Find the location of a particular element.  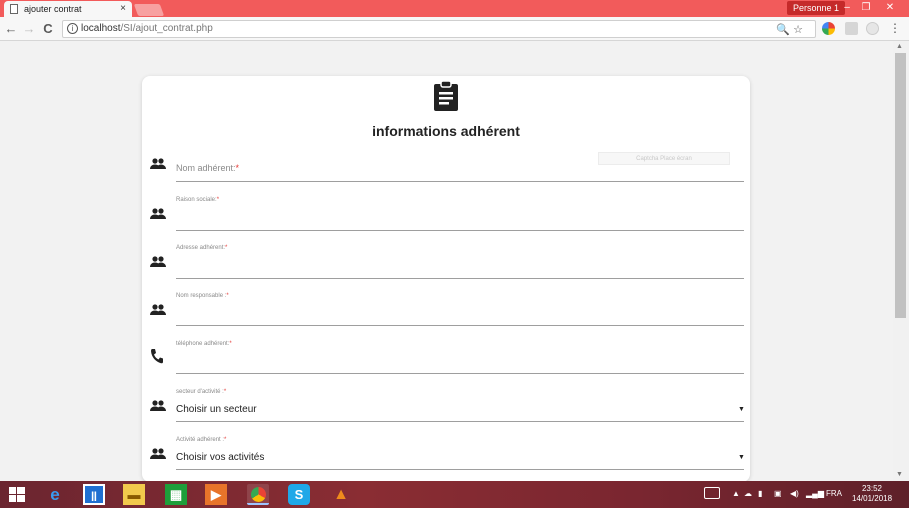

headphones-icon is located at coordinates (872, 28).